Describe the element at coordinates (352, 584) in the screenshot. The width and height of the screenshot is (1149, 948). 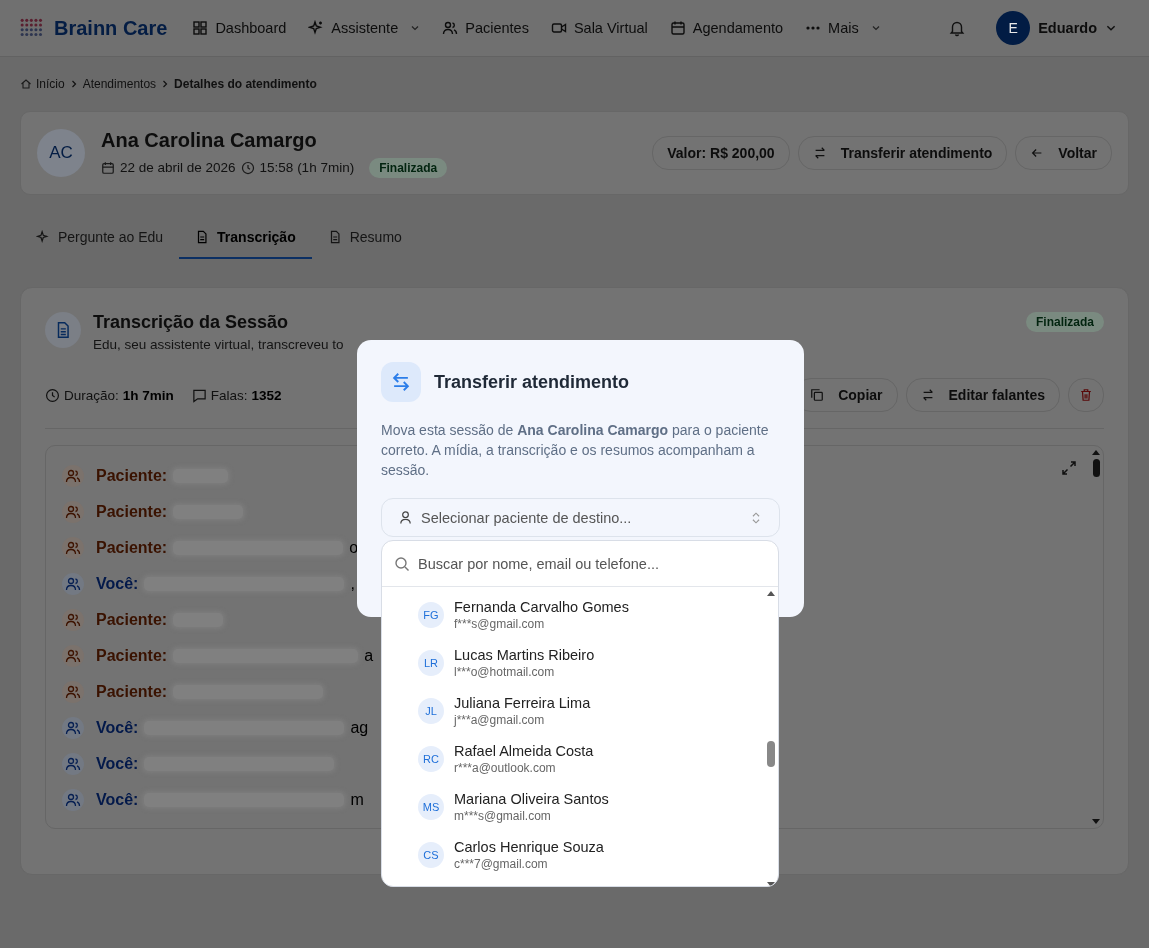
I see `transcript-text: ,` at that location.